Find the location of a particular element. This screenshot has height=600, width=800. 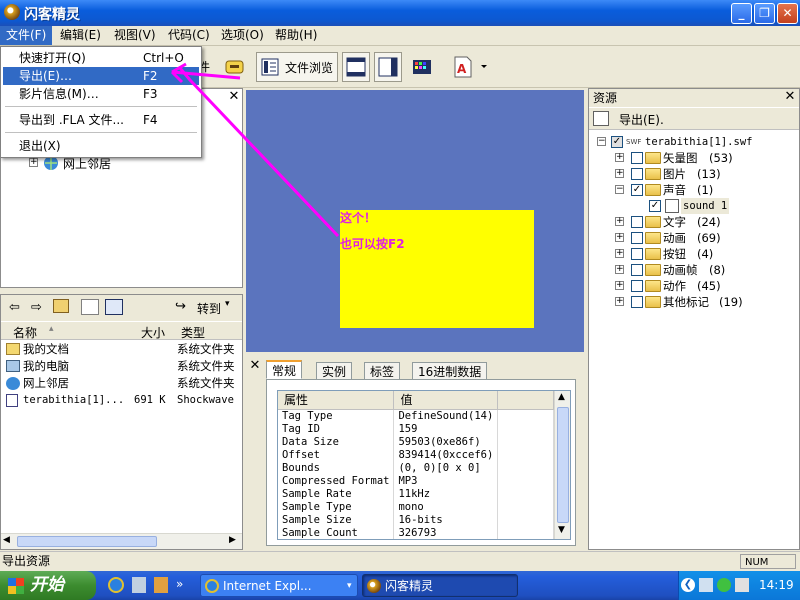

vertical-scrollbar: ▲ ▼ is located at coordinates (562, 465).